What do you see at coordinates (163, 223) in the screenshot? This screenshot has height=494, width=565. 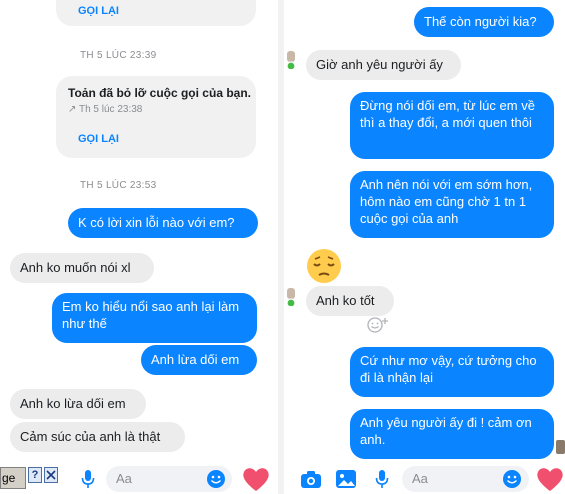 I see `outgoing-message: K có lời xin lỗi nào với em?` at bounding box center [163, 223].